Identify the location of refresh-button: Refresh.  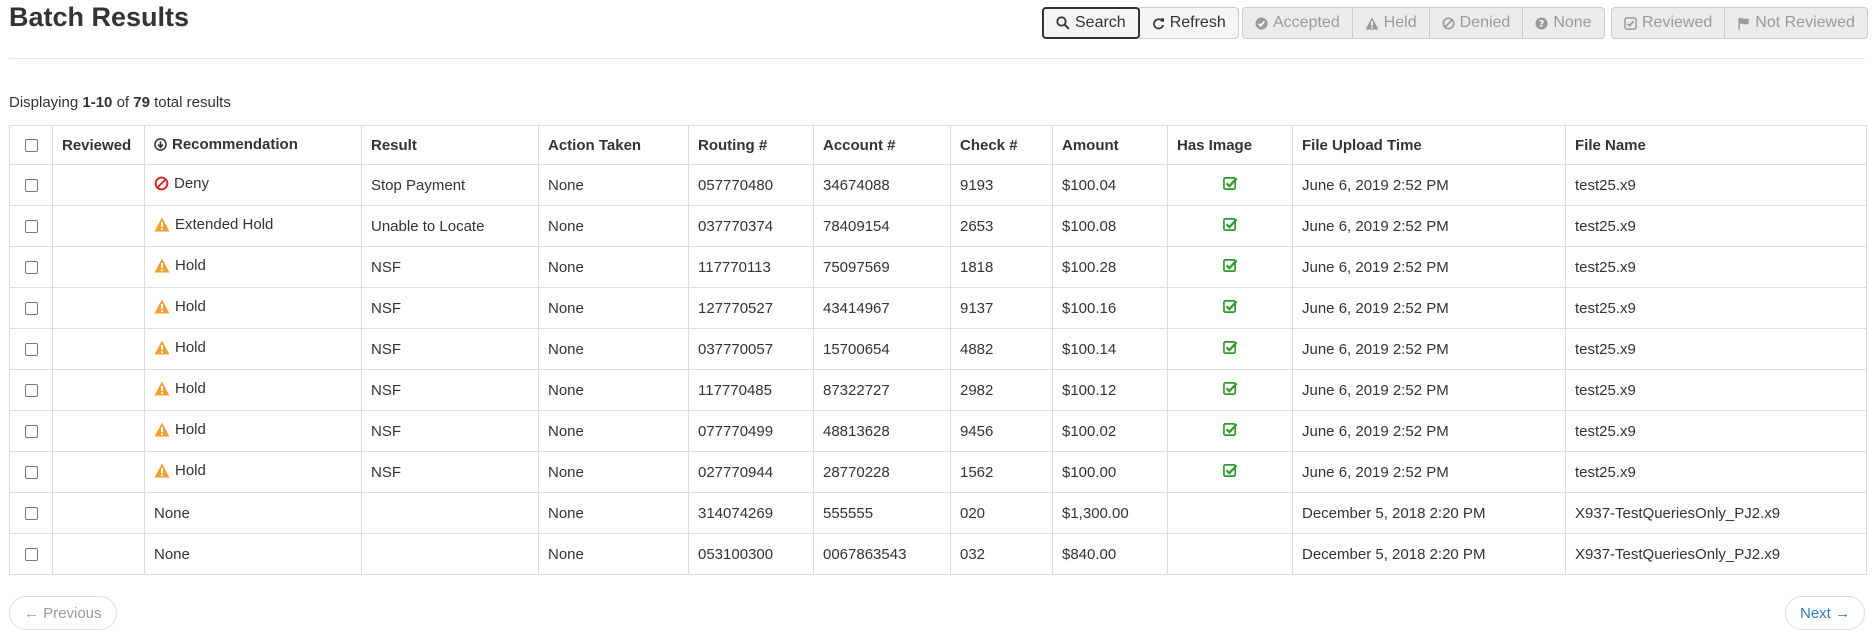
(1188, 23).